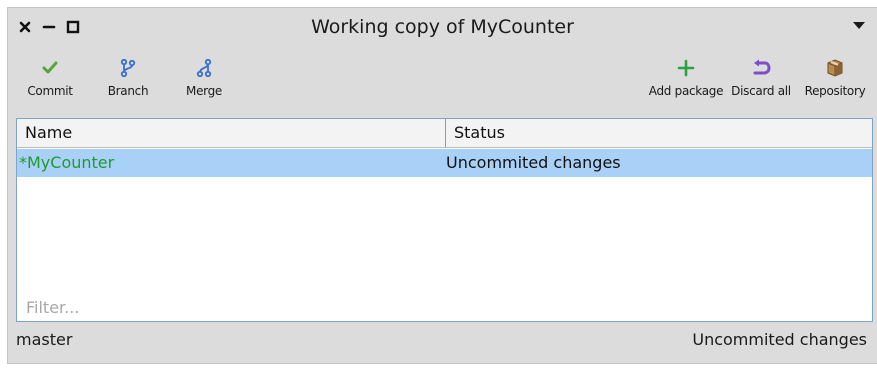  What do you see at coordinates (779, 339) in the screenshot?
I see `working-copy-status: Uncommited changes` at bounding box center [779, 339].